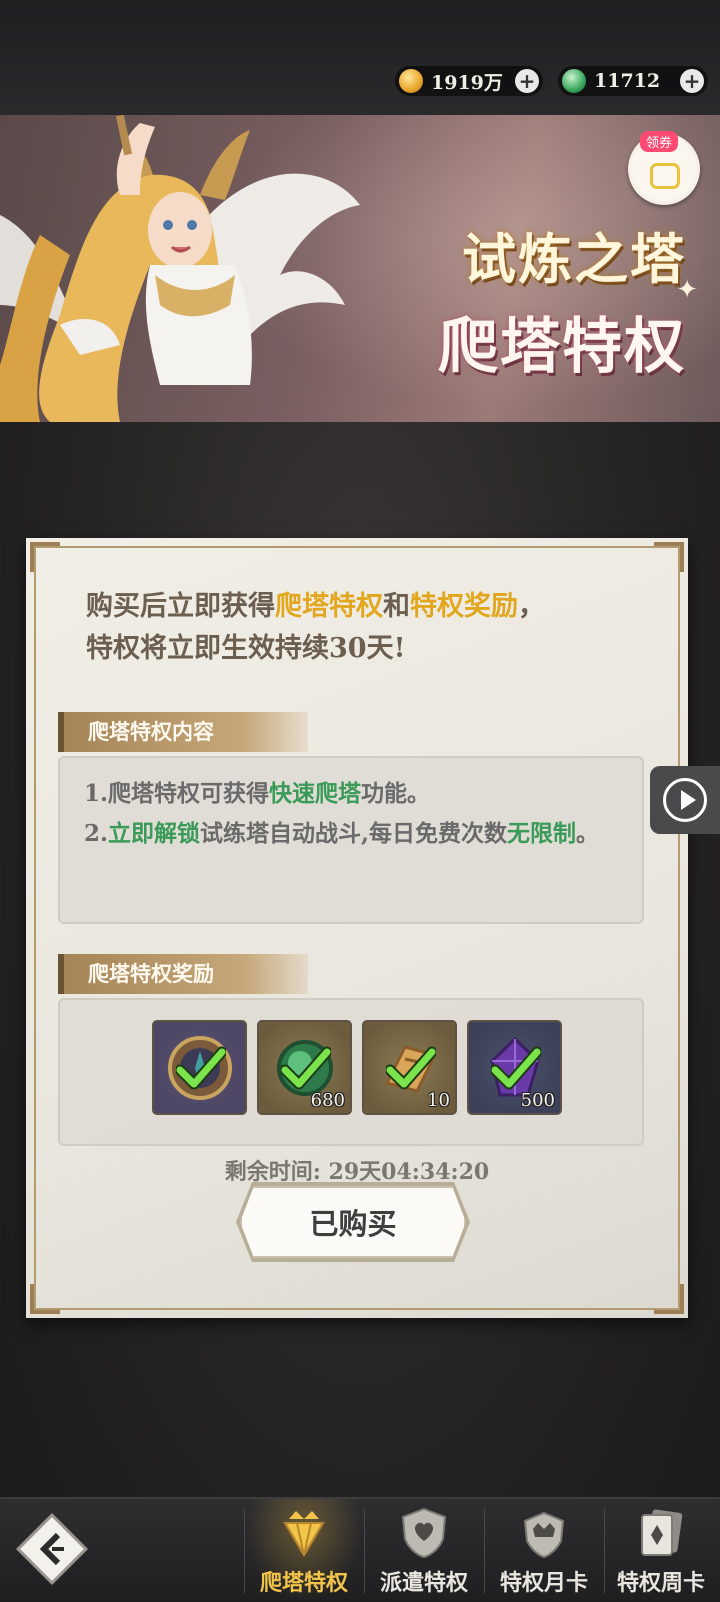 The image size is (720, 1602). Describe the element at coordinates (304, 1534) in the screenshot. I see `crown-diamond-icon` at that location.